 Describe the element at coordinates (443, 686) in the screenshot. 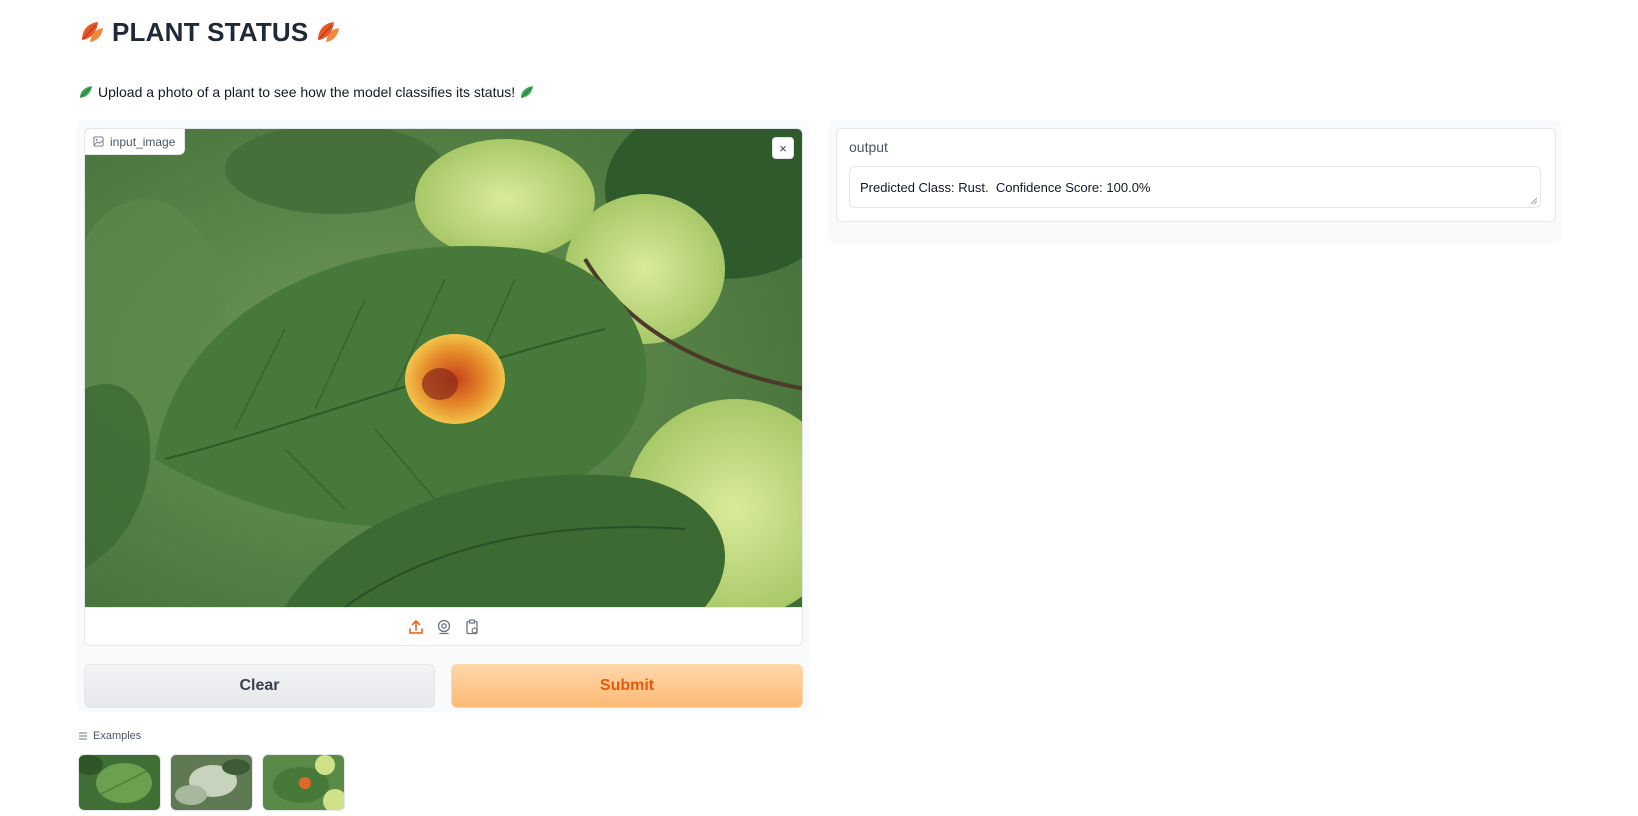

I see `action-buttons: Clear Submit` at that location.